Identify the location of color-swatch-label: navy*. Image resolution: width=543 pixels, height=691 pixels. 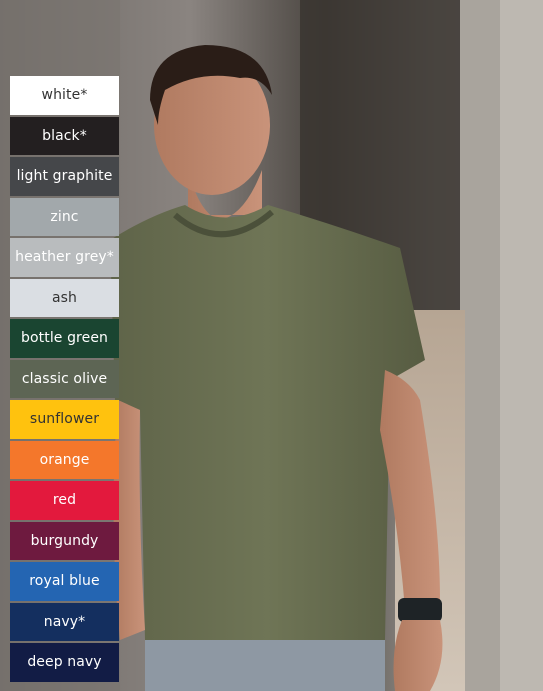
(64, 621).